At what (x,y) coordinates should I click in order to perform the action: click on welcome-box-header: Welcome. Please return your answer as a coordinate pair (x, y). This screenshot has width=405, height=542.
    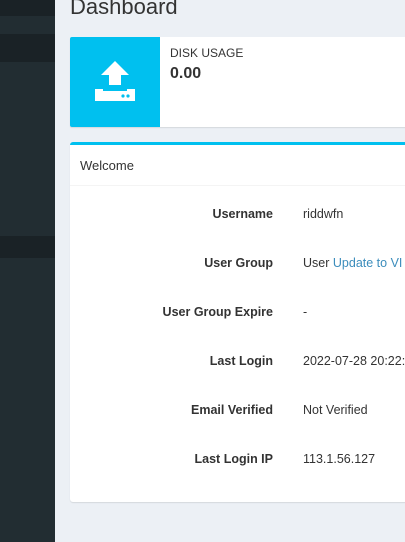
    Looking at the image, I should click on (237, 165).